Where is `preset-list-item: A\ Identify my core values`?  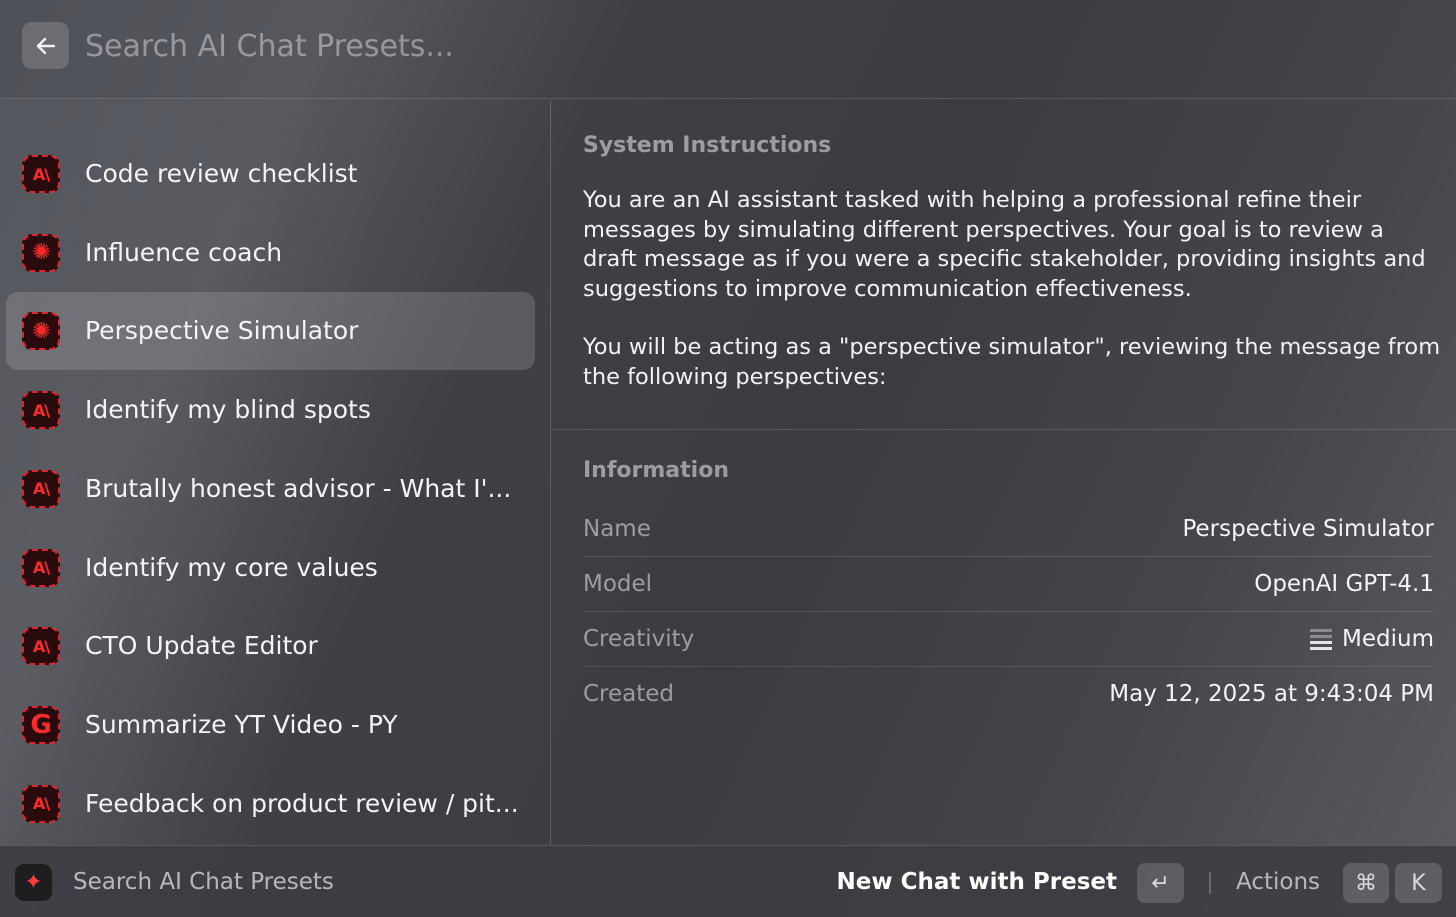 preset-list-item: A\ Identify my core values is located at coordinates (270, 568).